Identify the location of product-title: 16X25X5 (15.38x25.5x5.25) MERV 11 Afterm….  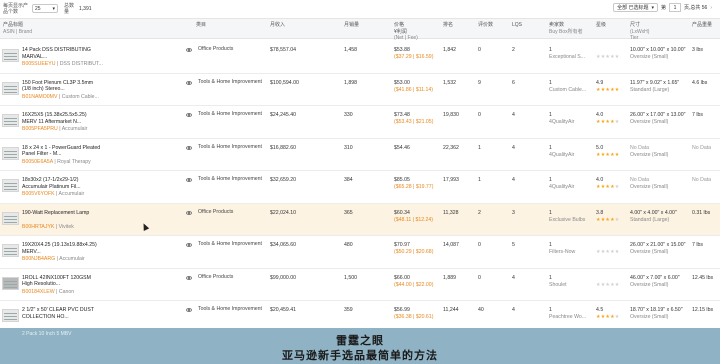
(62, 118).